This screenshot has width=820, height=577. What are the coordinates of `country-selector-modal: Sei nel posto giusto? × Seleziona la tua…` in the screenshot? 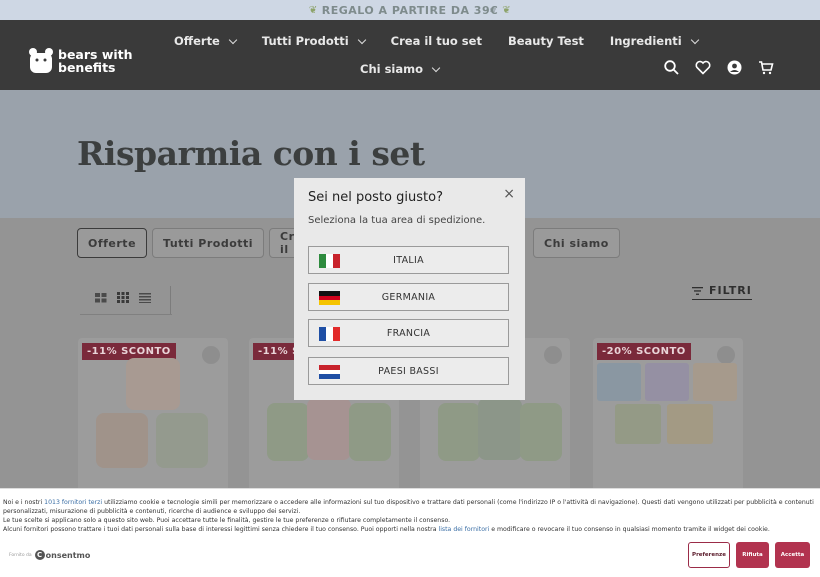 It's located at (409, 289).